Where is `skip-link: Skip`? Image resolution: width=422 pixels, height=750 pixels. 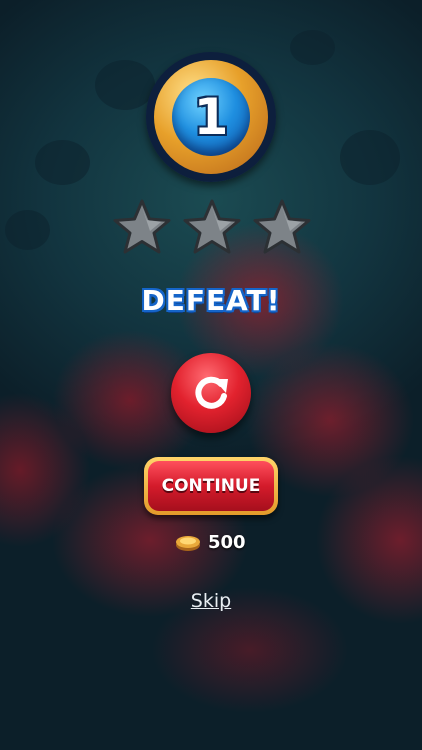 skip-link: Skip is located at coordinates (211, 601).